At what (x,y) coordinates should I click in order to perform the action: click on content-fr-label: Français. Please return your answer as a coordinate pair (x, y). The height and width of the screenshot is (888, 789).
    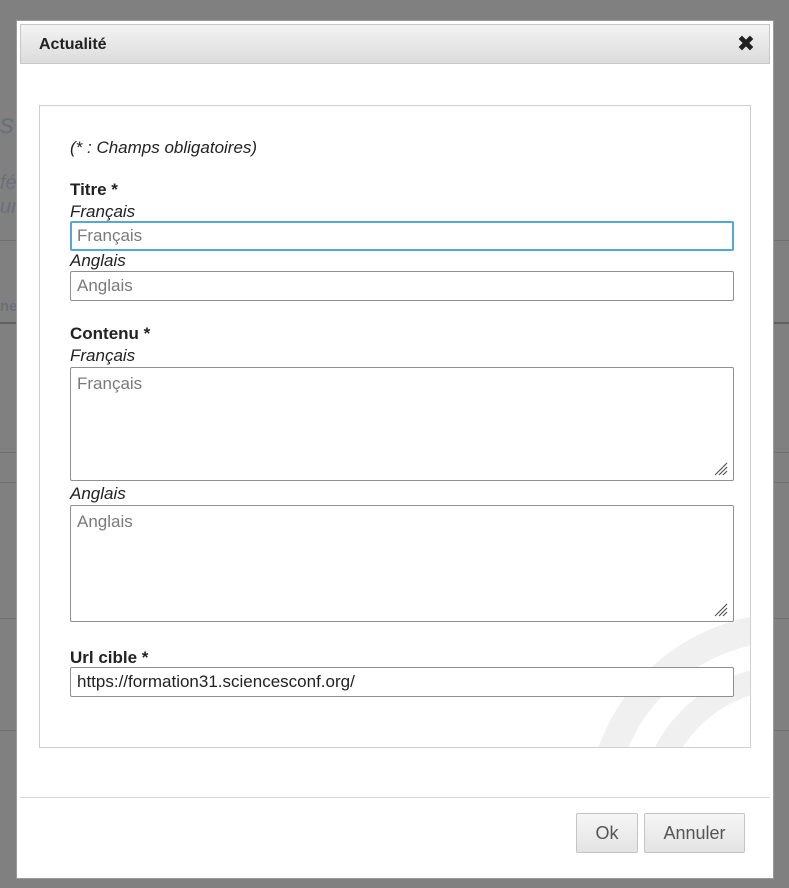
    Looking at the image, I should click on (103, 355).